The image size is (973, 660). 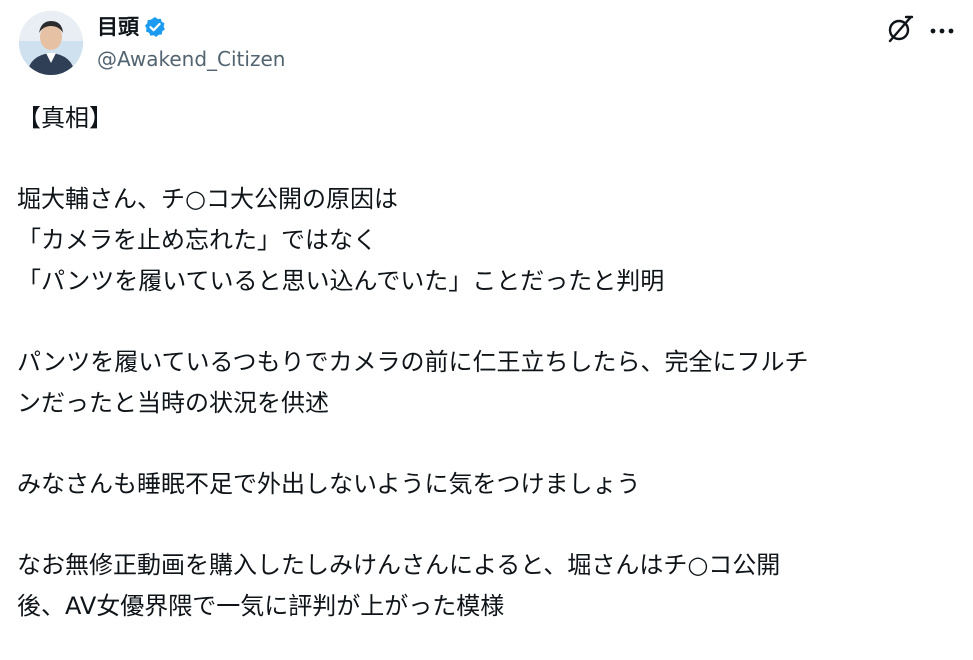 What do you see at coordinates (155, 27) in the screenshot?
I see `verified-badge-icon` at bounding box center [155, 27].